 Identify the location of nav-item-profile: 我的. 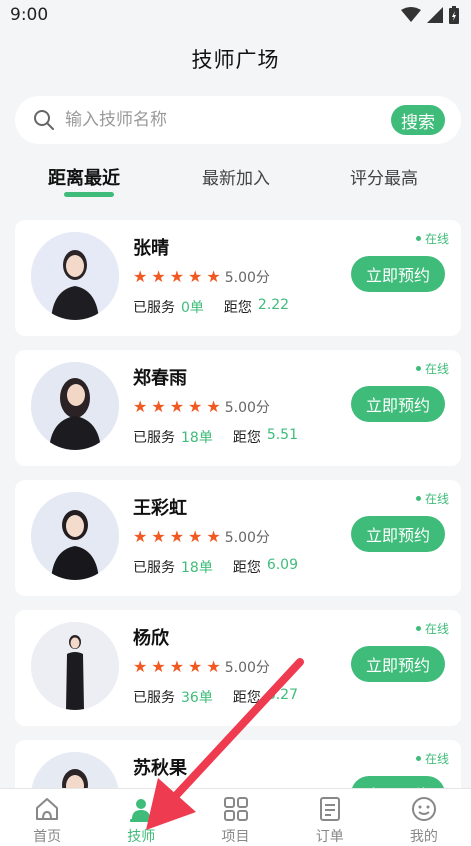
(424, 817).